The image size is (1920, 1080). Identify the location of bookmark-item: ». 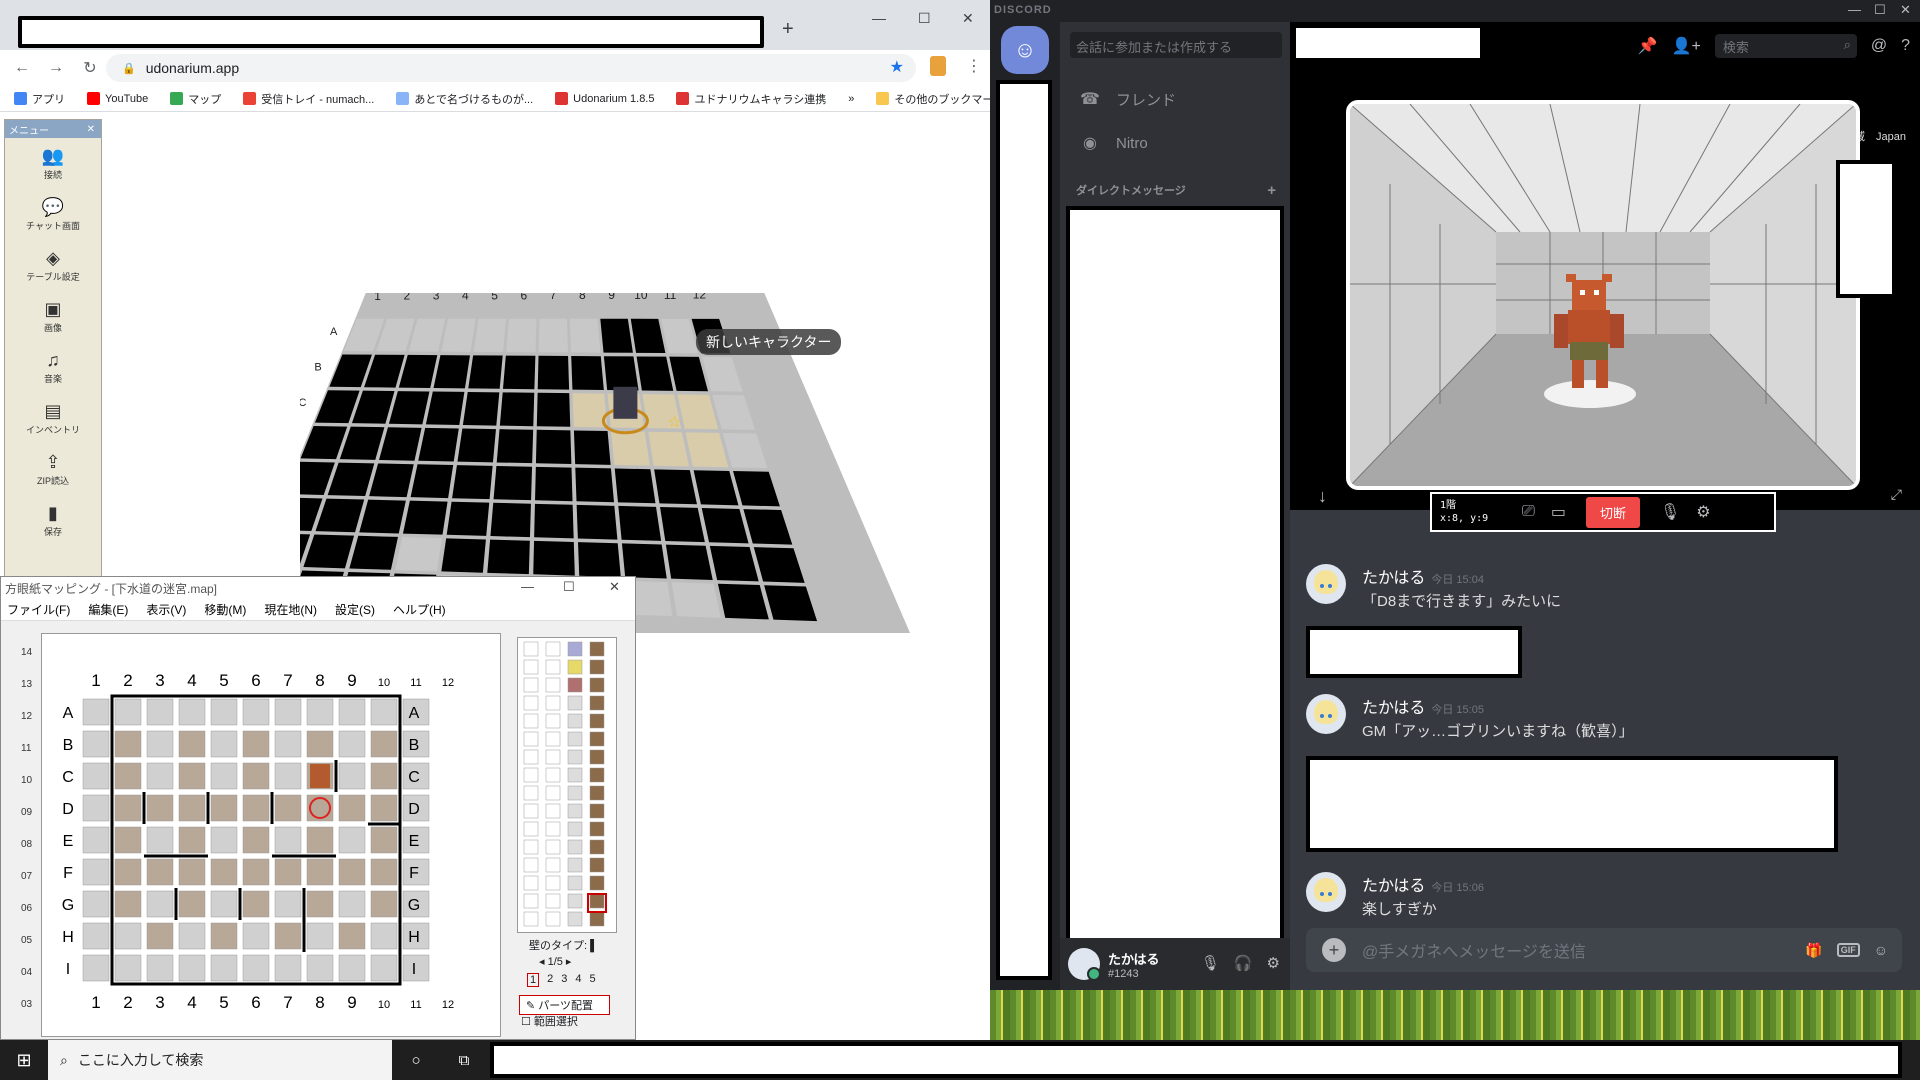
(851, 99).